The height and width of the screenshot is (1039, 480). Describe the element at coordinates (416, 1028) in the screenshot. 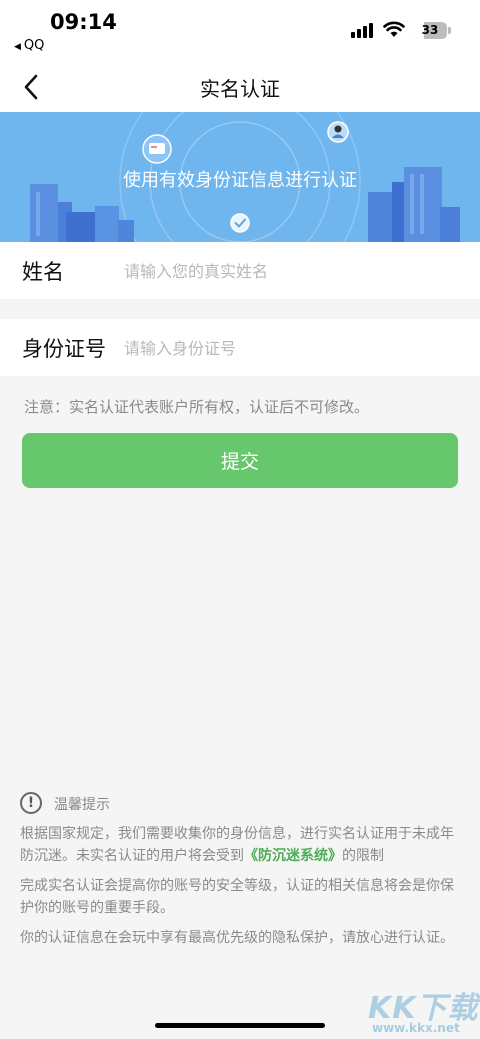

I see `watermark-url: www.kkx.net` at that location.